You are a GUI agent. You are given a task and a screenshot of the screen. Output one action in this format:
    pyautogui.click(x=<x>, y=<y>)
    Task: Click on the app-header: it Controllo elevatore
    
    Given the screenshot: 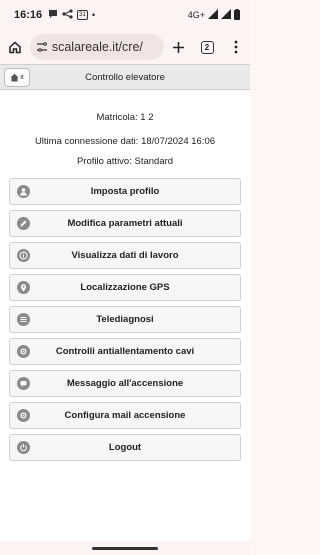 What is the action you would take?
    pyautogui.click(x=125, y=77)
    